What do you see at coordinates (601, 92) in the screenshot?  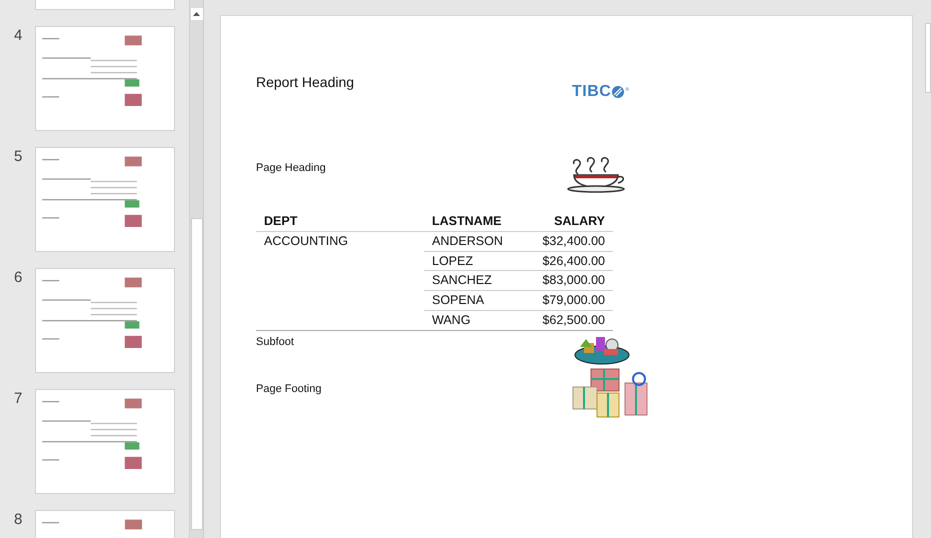 I see `logo: TIBC $^{®}$` at bounding box center [601, 92].